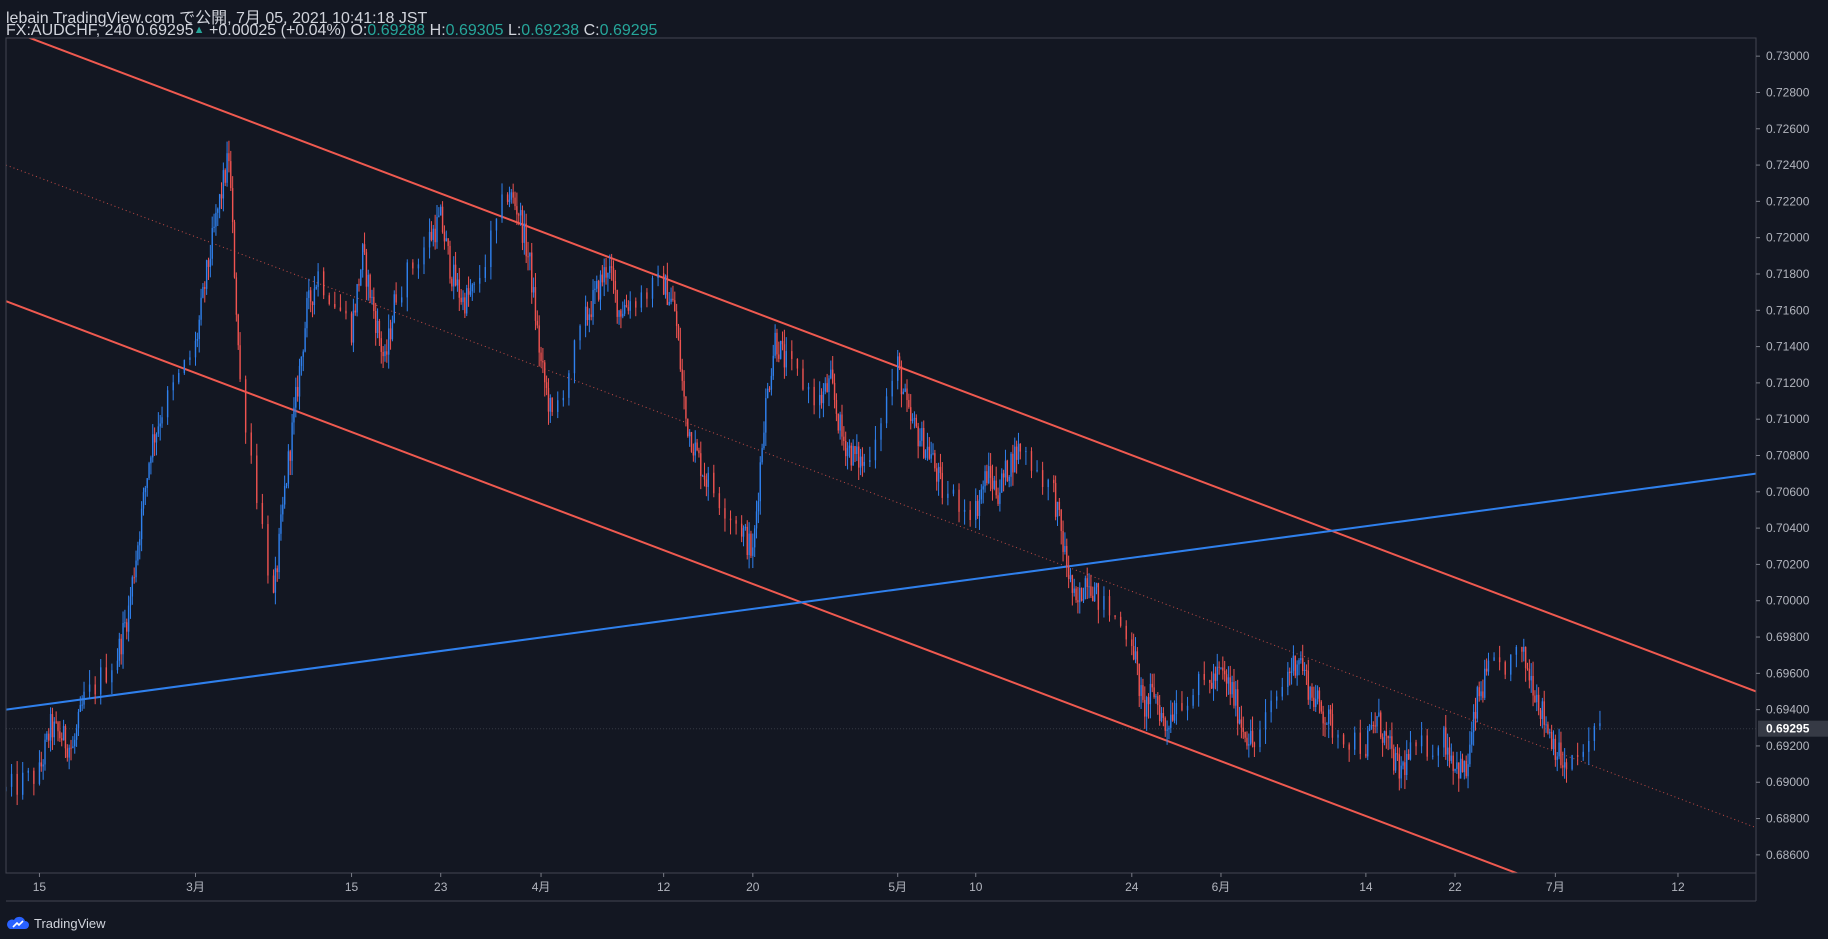 The width and height of the screenshot is (1828, 939). What do you see at coordinates (1132, 887) in the screenshot?
I see `time-tick-label: 24` at bounding box center [1132, 887].